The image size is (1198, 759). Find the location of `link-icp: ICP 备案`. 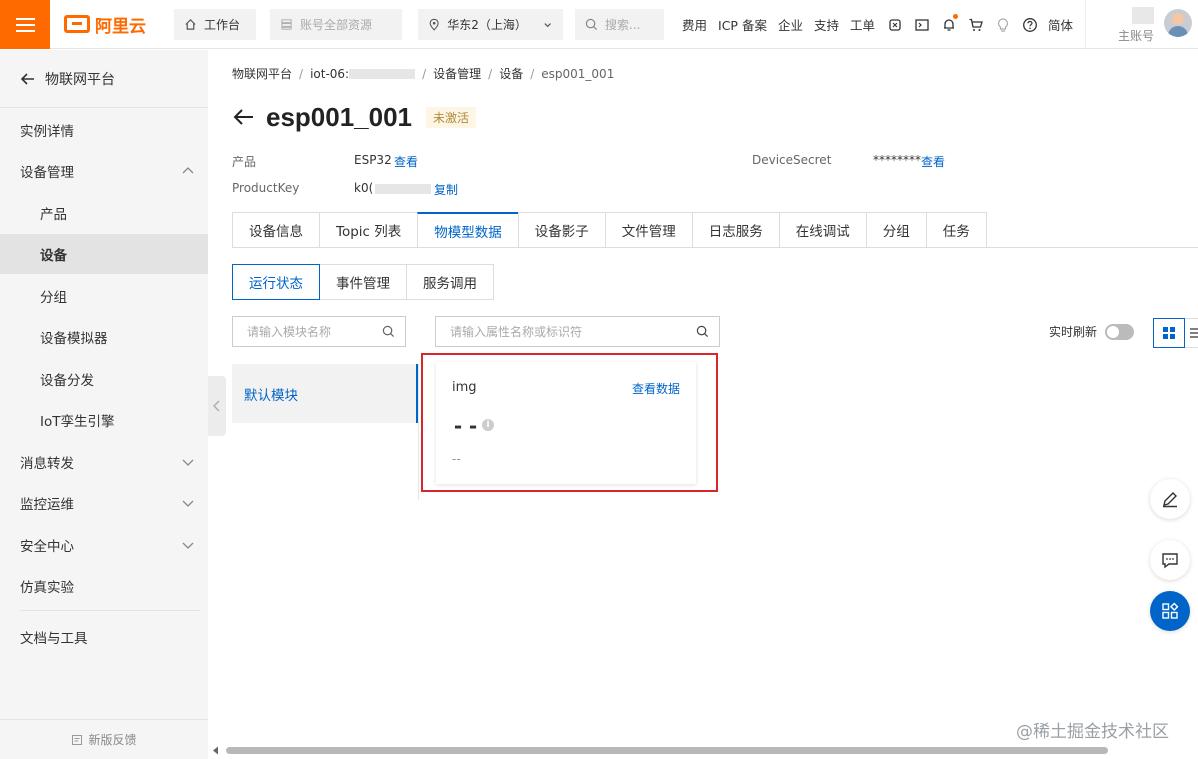

link-icp: ICP 备案 is located at coordinates (742, 24).